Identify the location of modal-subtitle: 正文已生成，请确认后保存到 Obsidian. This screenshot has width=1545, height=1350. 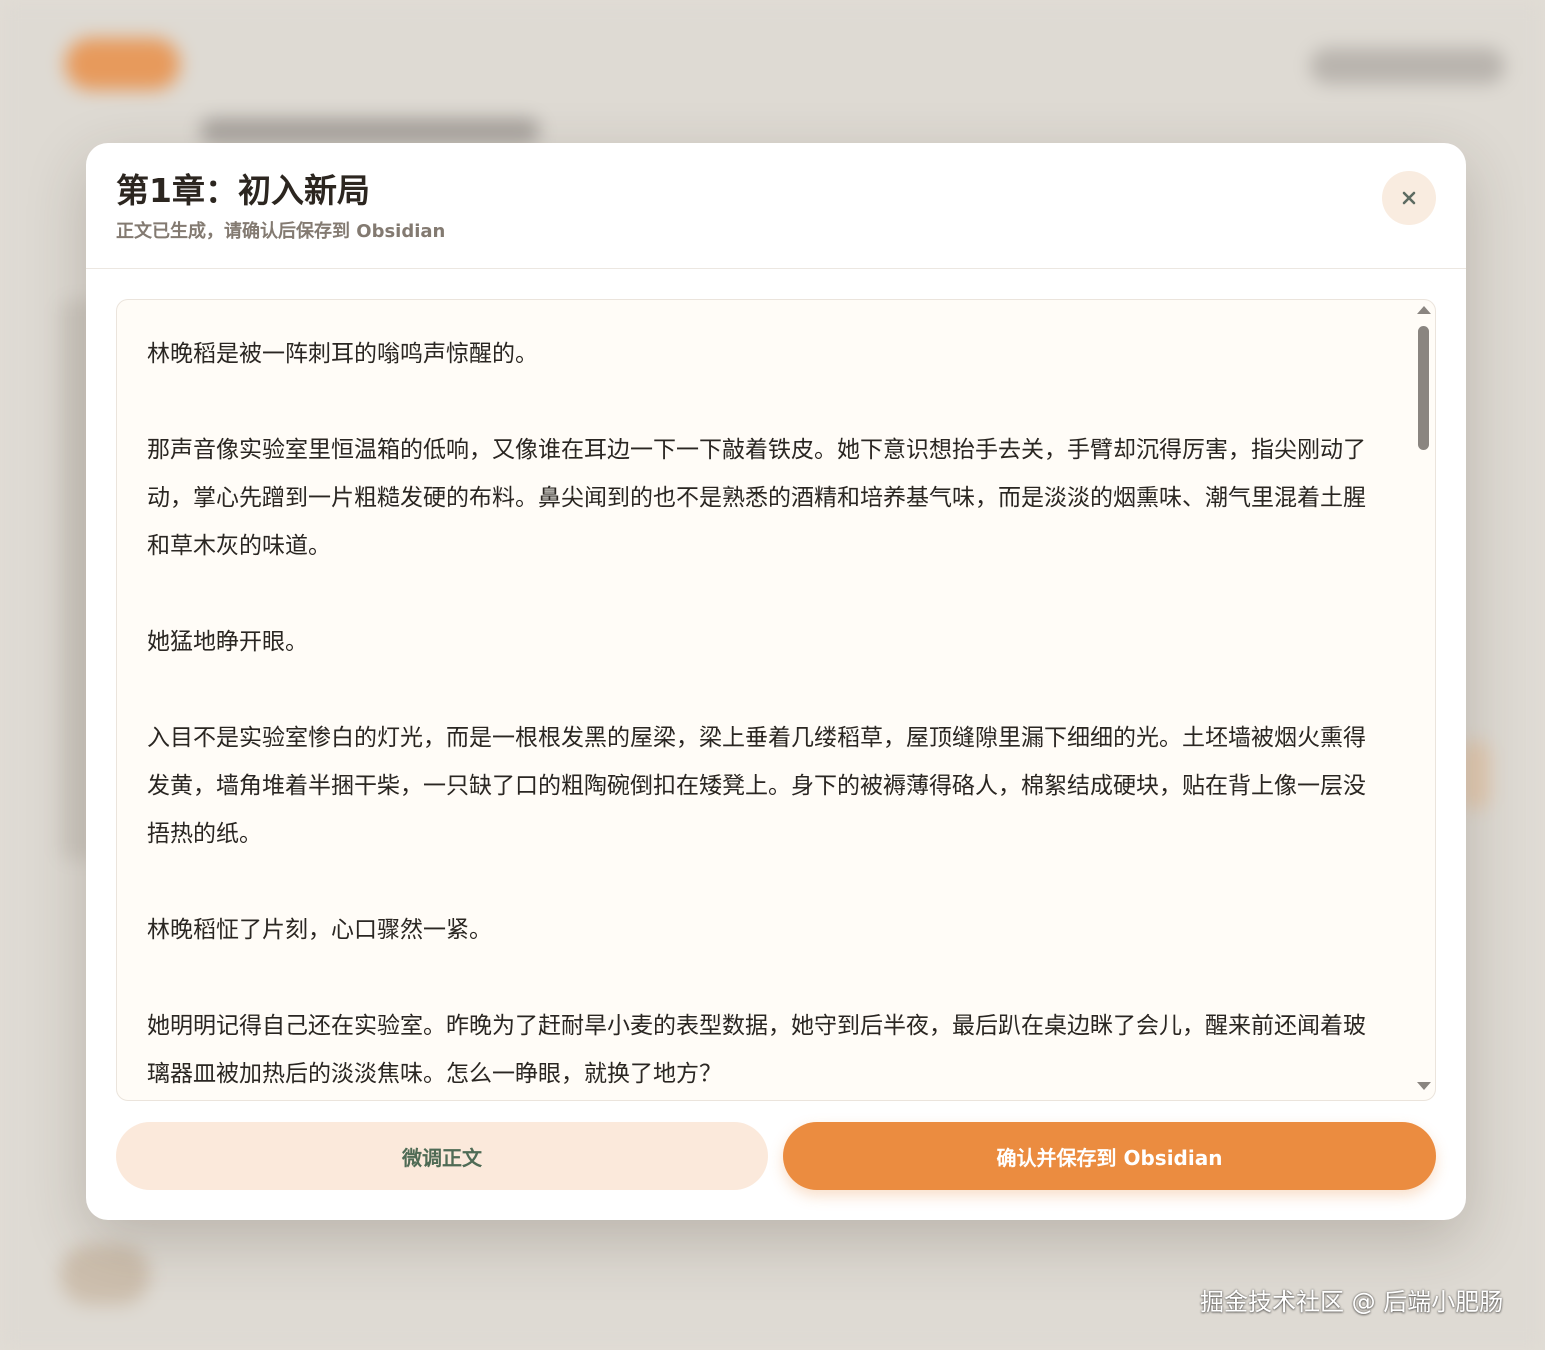
(281, 231).